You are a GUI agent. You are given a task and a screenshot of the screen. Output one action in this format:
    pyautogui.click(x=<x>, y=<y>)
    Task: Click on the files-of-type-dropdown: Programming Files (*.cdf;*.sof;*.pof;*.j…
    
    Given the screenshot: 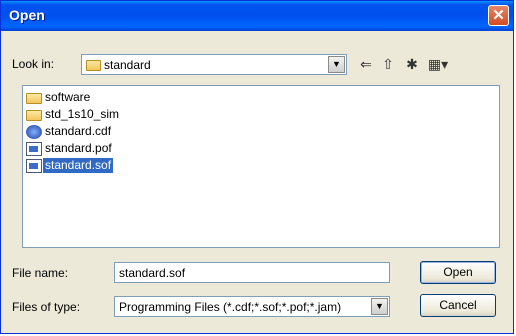 What is the action you would take?
    pyautogui.click(x=252, y=306)
    